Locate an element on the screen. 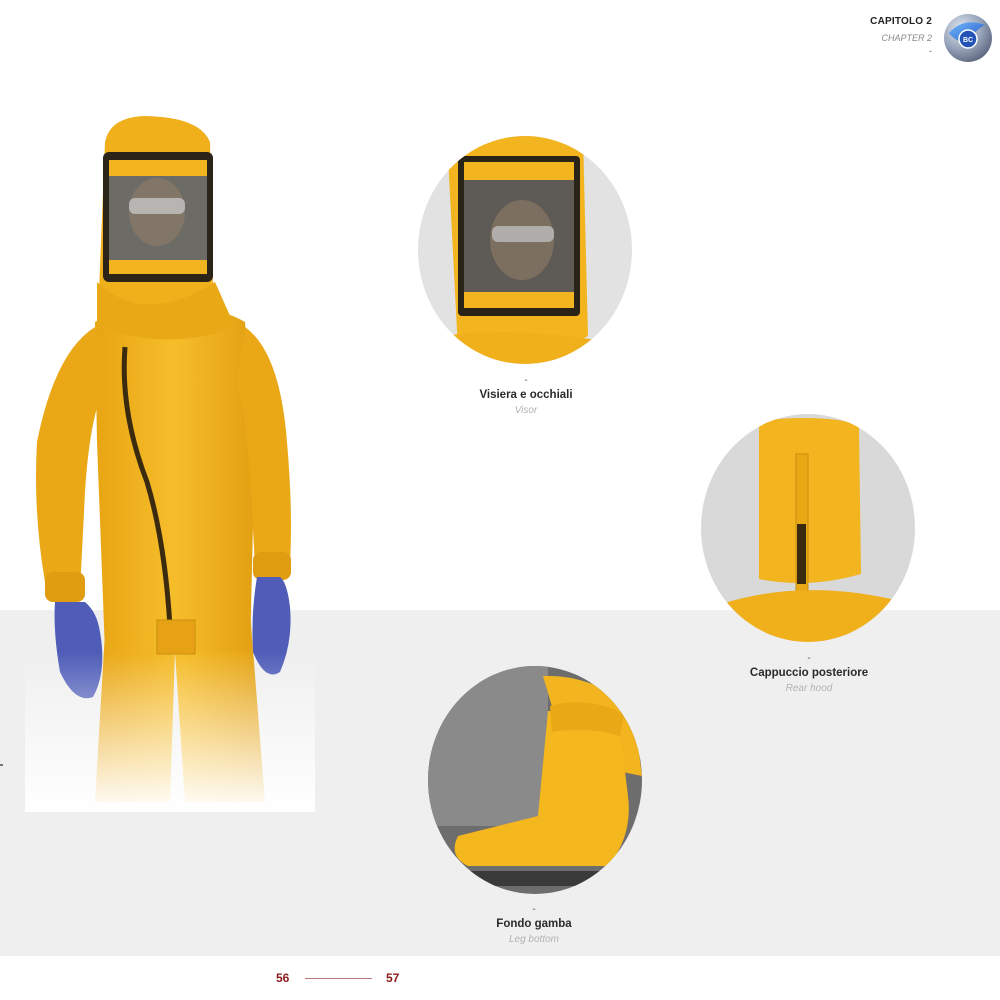 This screenshot has width=1000, height=1000. caption-title-en: Visor is located at coordinates (526, 410).